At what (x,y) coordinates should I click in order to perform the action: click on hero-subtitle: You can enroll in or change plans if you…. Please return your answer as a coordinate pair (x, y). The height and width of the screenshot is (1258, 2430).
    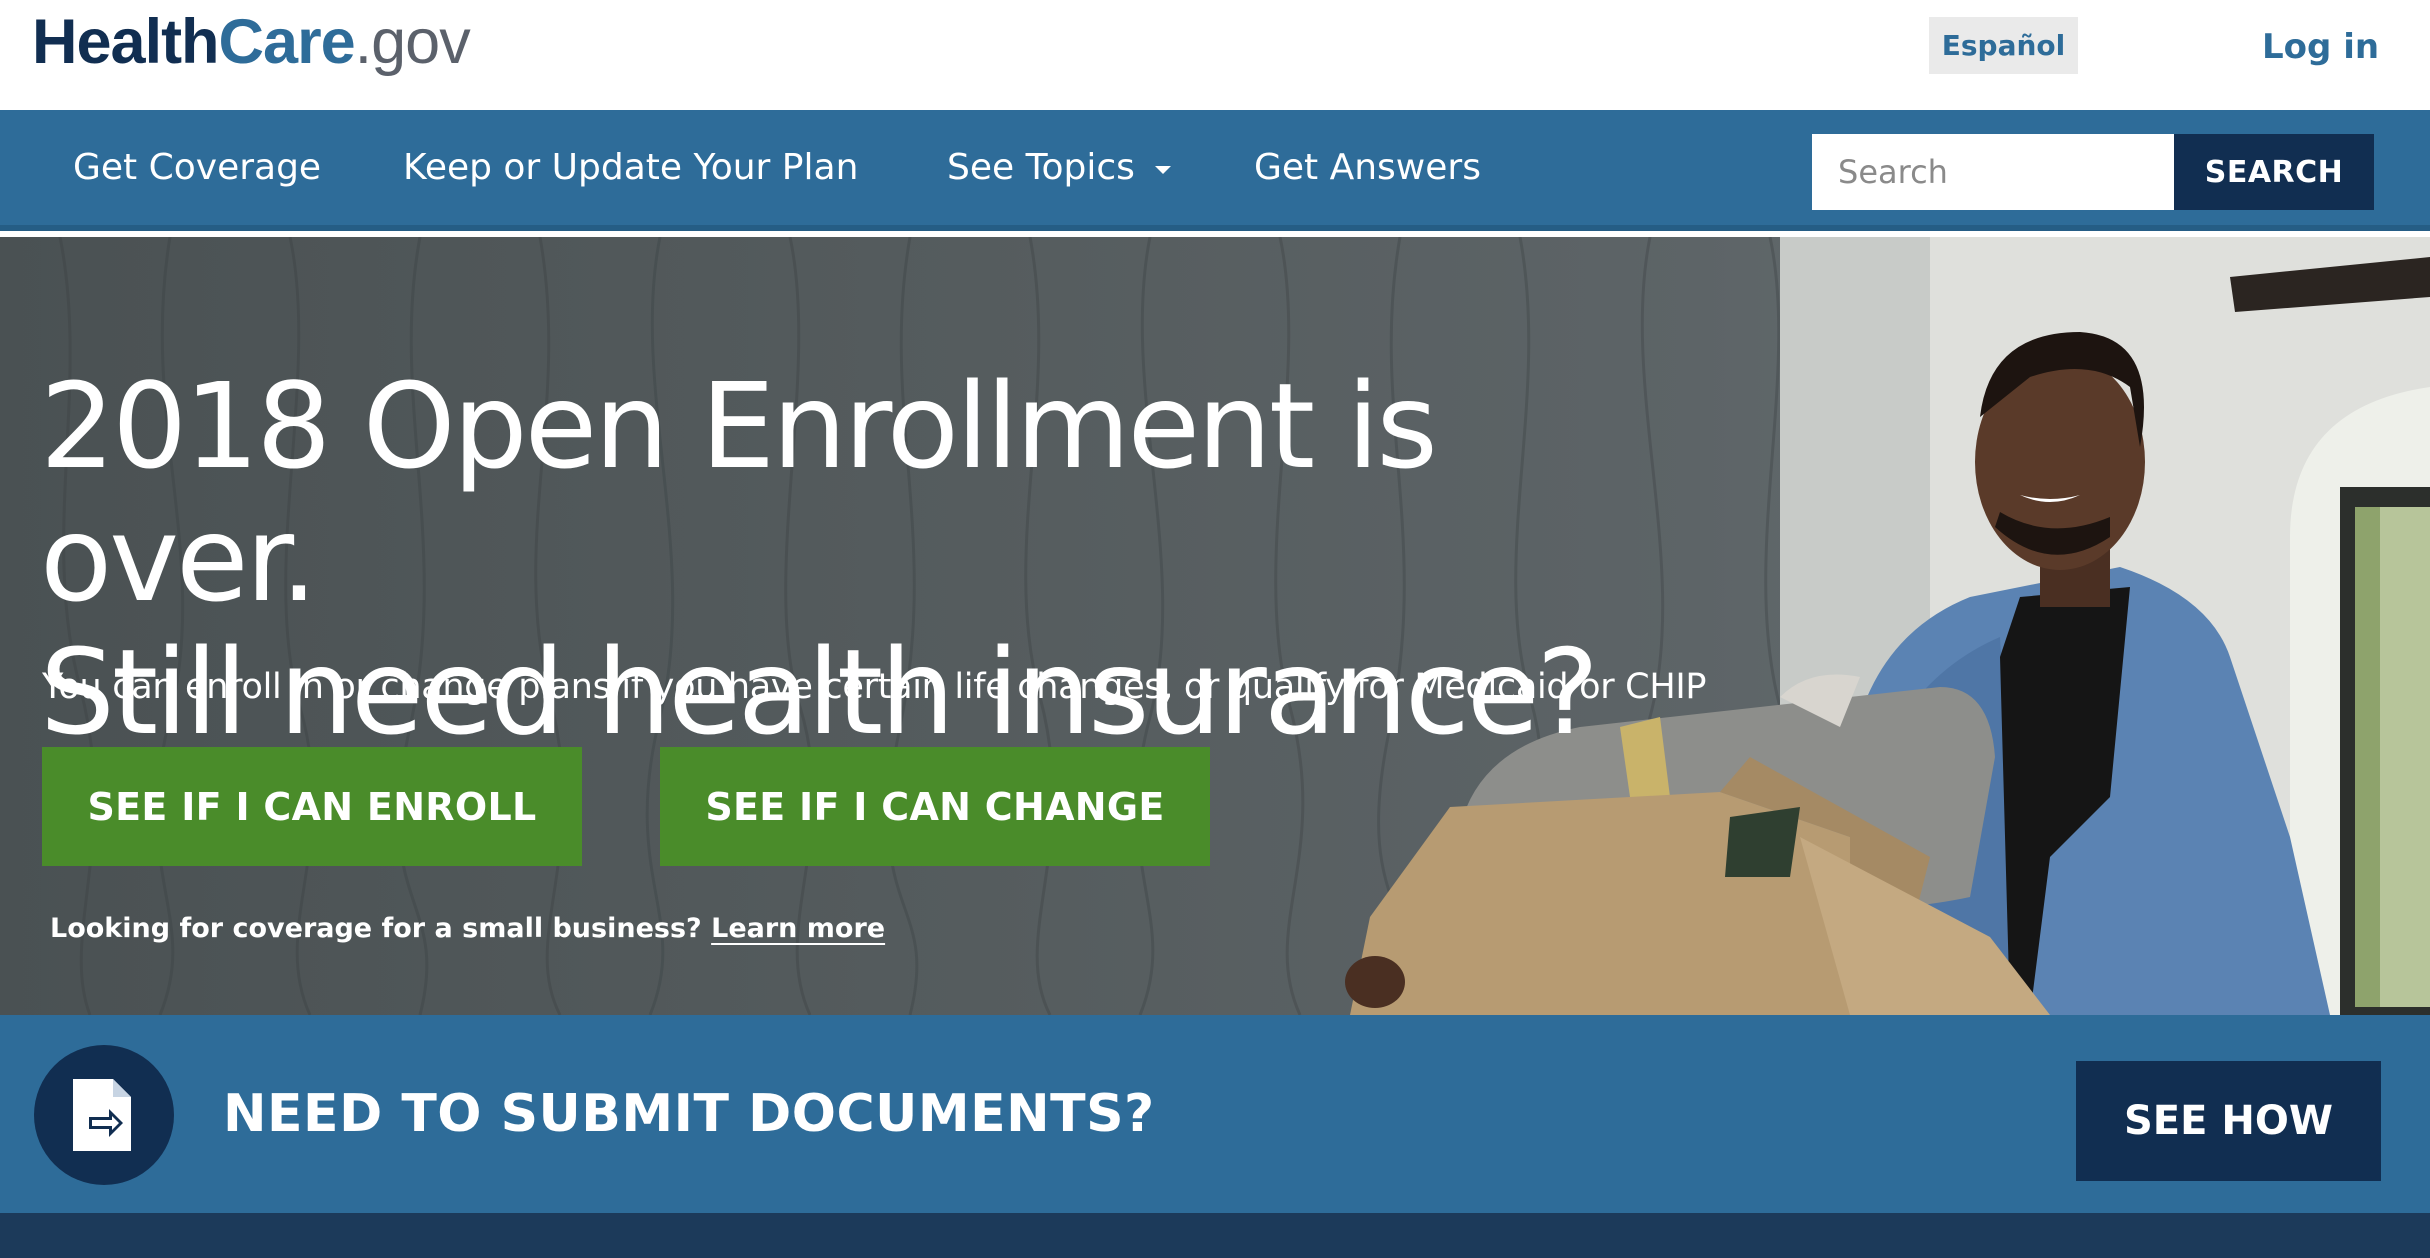
    Looking at the image, I should click on (874, 687).